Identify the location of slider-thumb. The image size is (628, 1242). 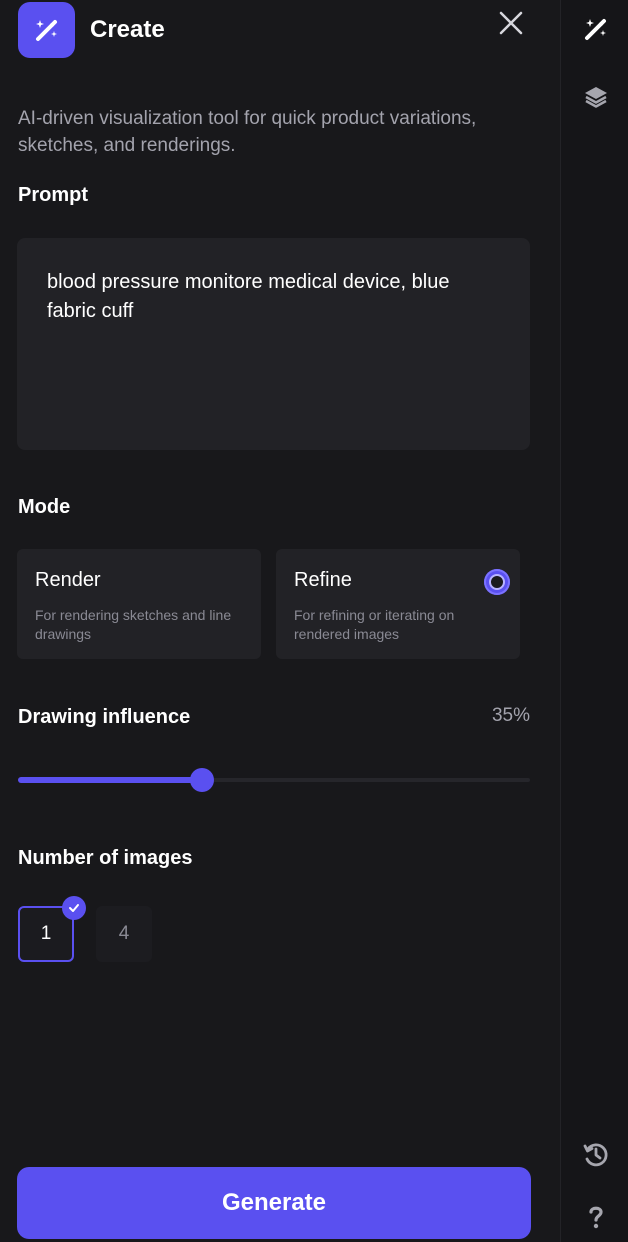
(202, 780).